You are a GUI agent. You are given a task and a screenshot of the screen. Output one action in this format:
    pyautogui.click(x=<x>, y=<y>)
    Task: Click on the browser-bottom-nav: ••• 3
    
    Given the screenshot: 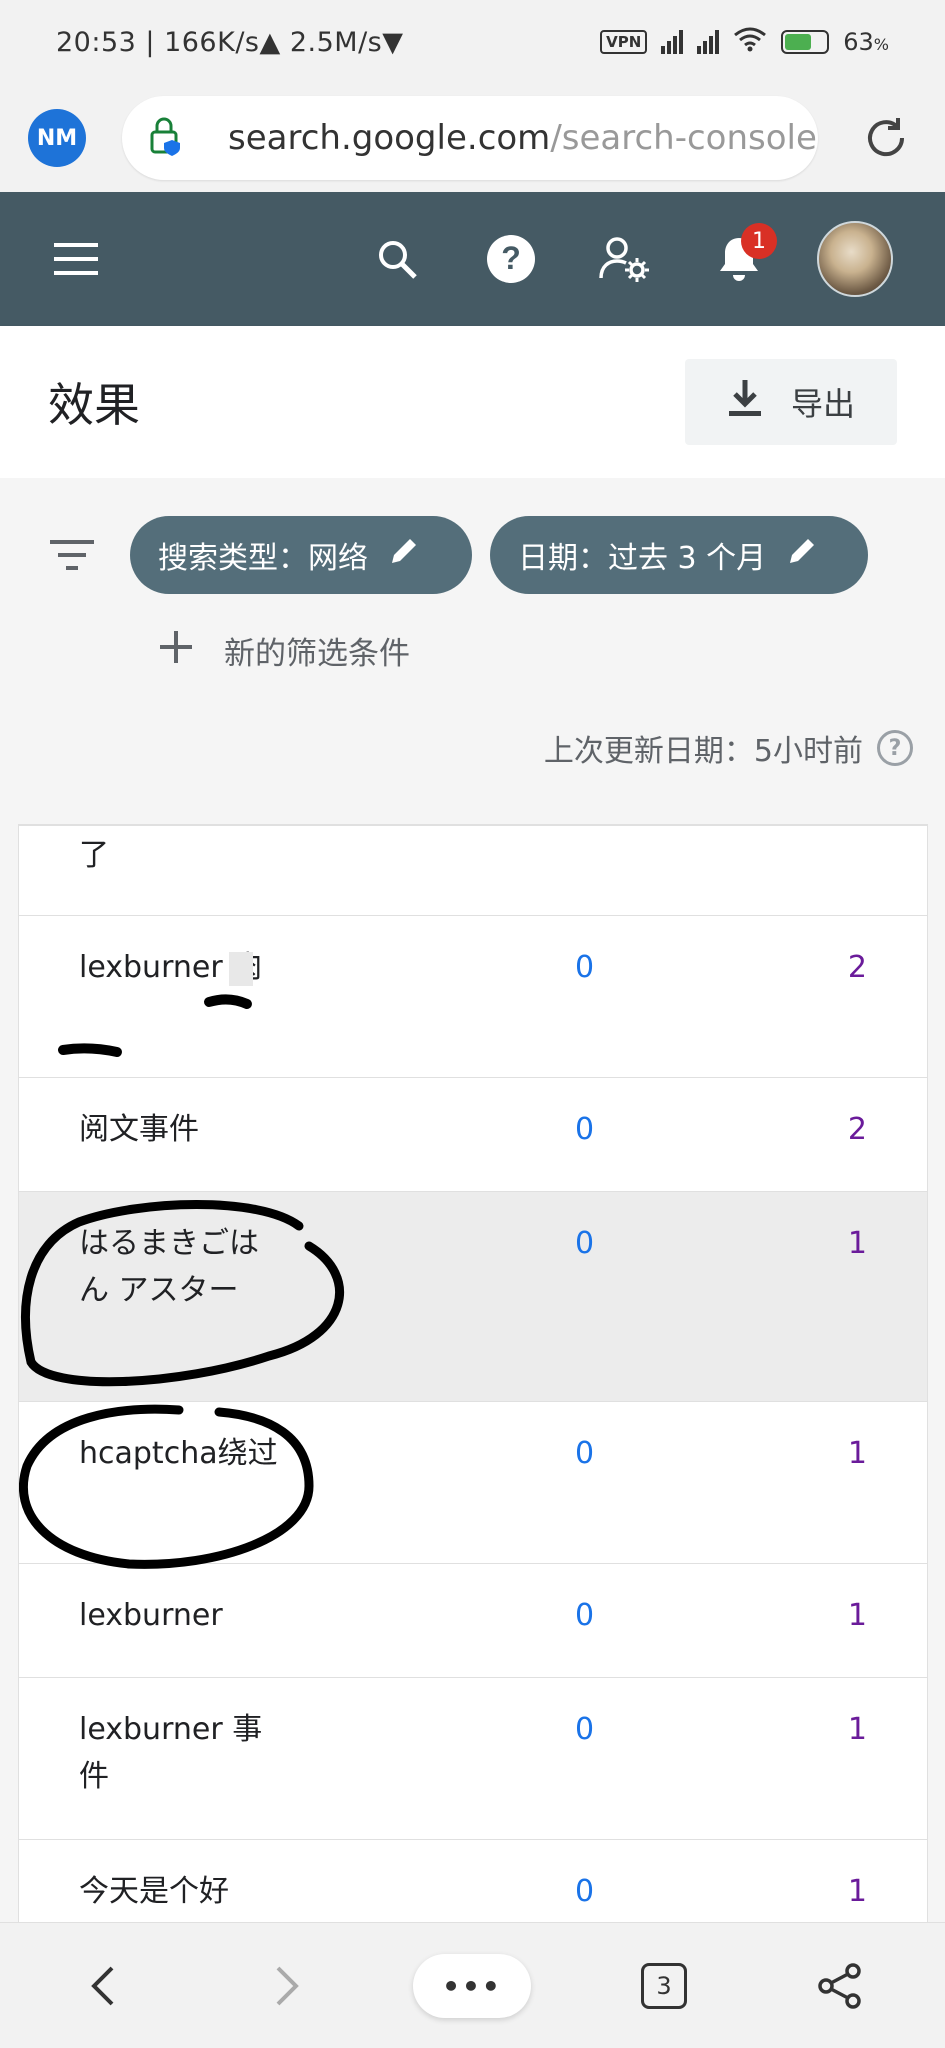 What is the action you would take?
    pyautogui.click(x=472, y=1985)
    